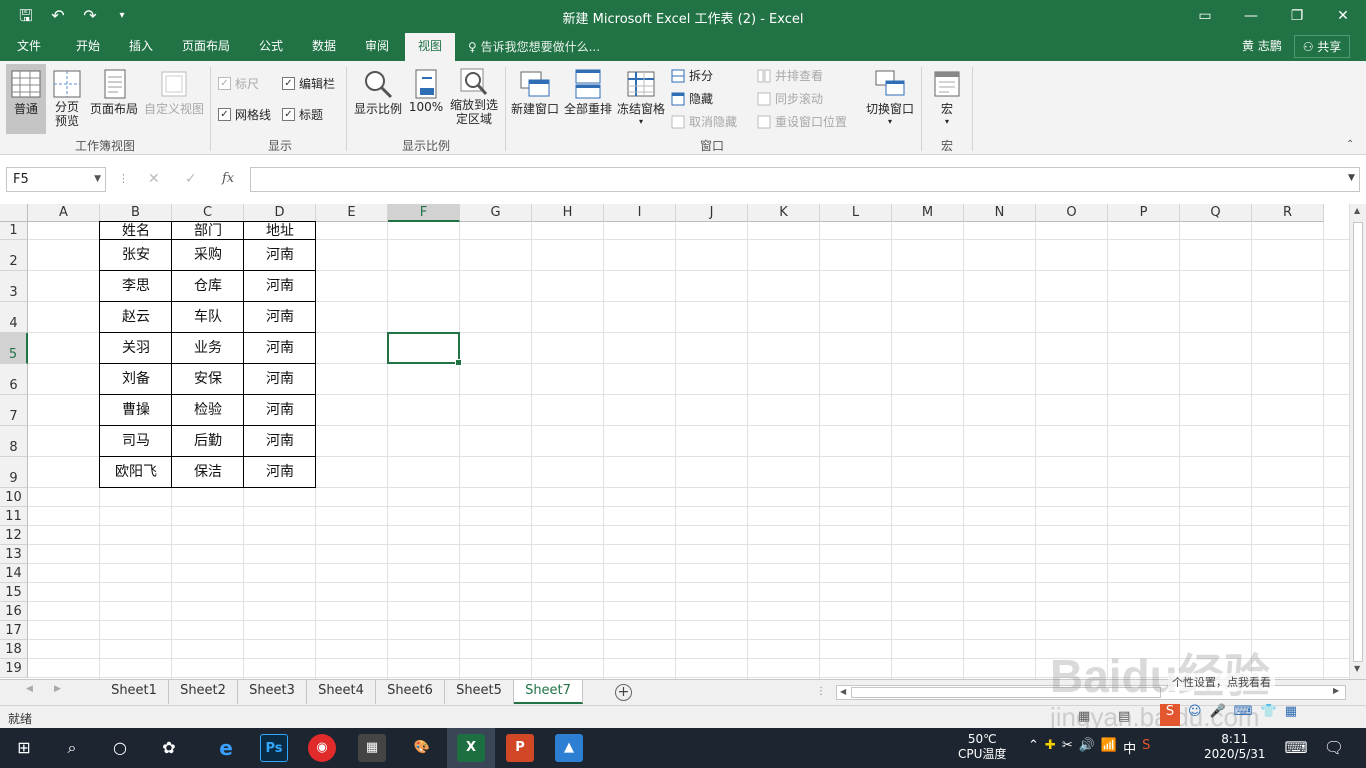 The image size is (1366, 768). I want to click on horizontal-scroll-thumb, so click(1006, 692).